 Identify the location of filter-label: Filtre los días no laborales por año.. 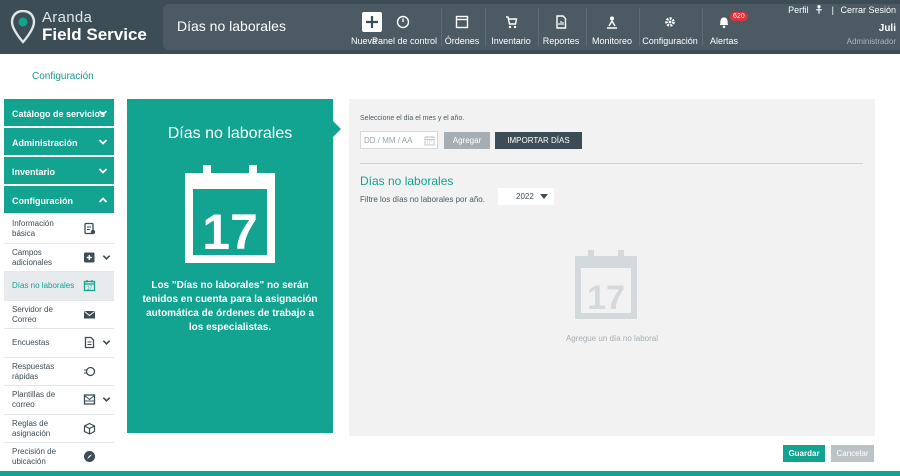
(422, 199).